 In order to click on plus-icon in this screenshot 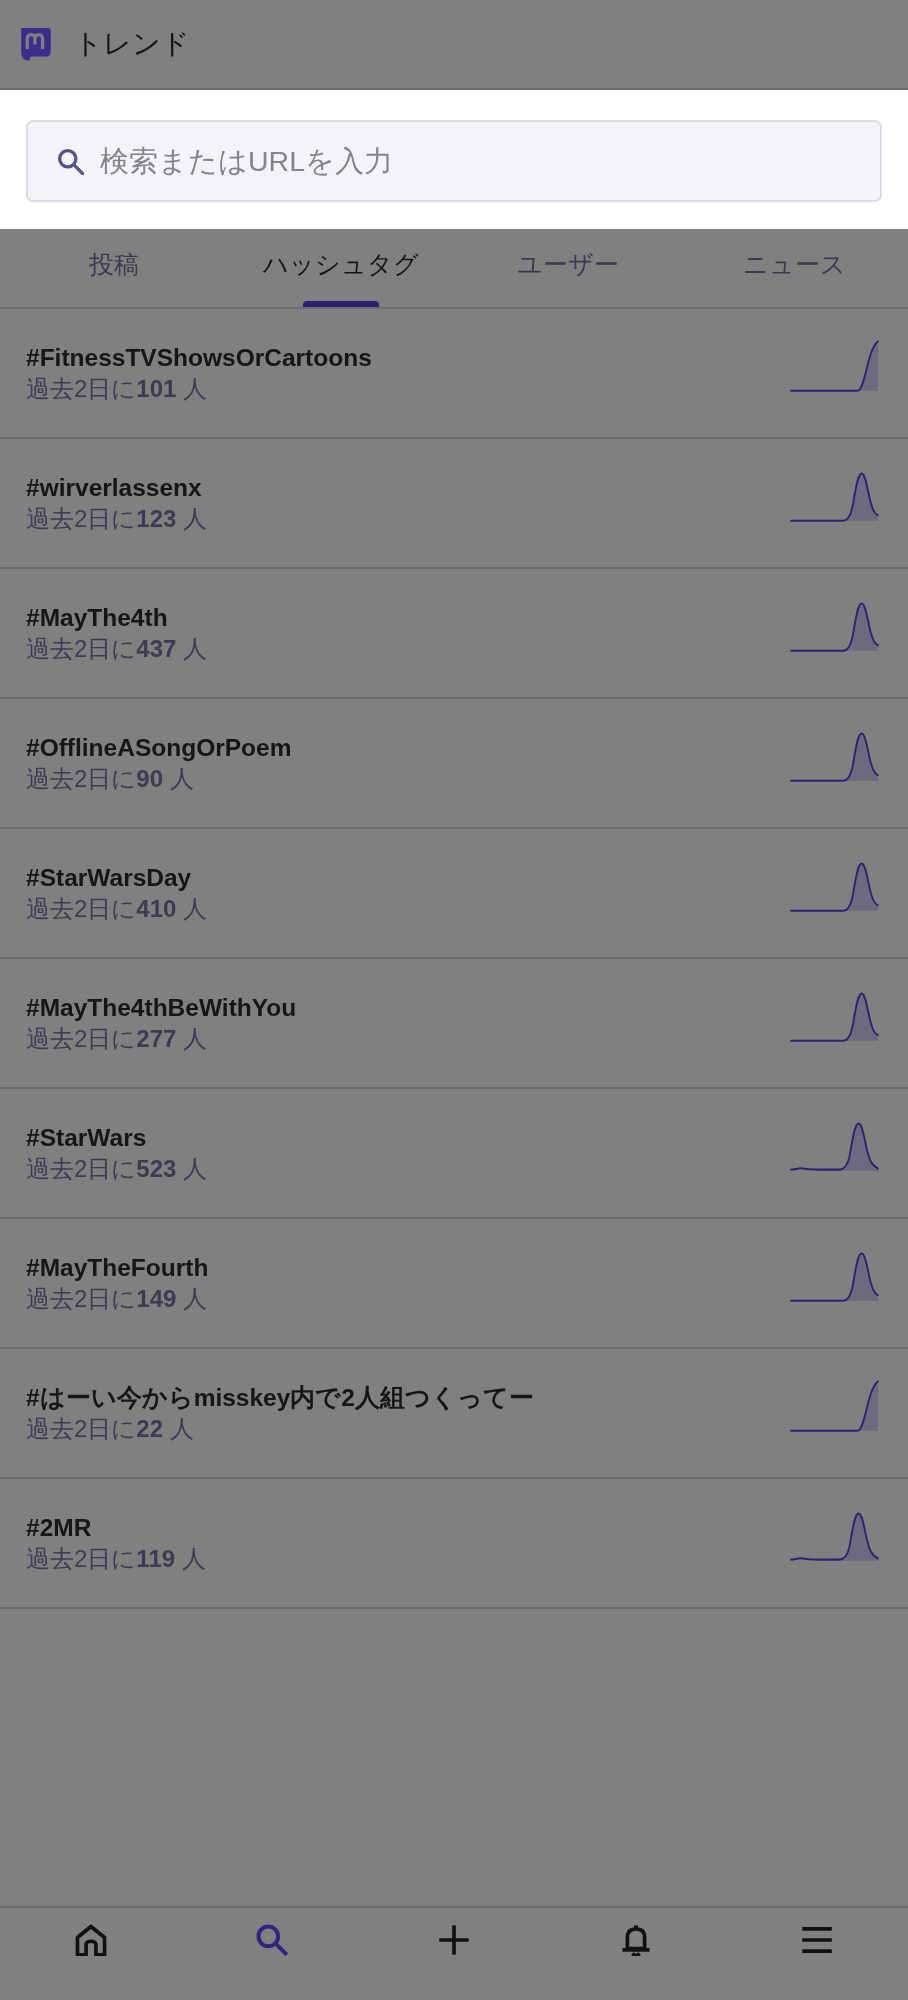, I will do `click(454, 1940)`.